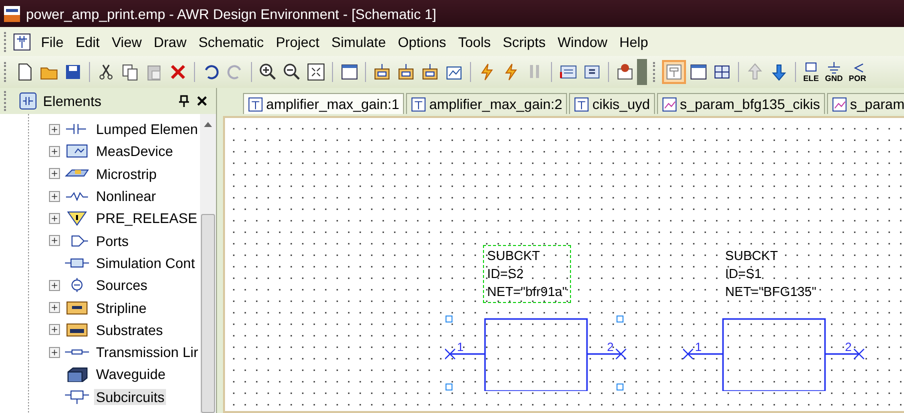  I want to click on component-label: SUBCKT ID=S1 NET="BFG135", so click(771, 274).